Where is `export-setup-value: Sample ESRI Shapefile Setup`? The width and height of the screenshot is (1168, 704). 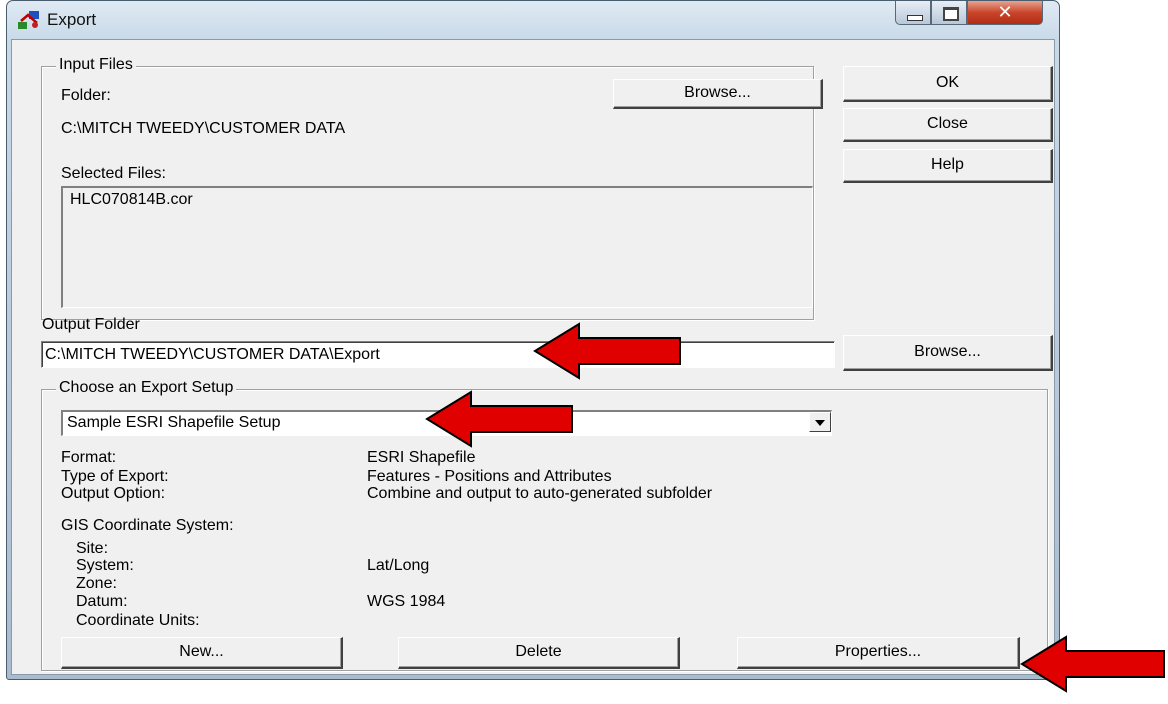 export-setup-value: Sample ESRI Shapefile Setup is located at coordinates (174, 422).